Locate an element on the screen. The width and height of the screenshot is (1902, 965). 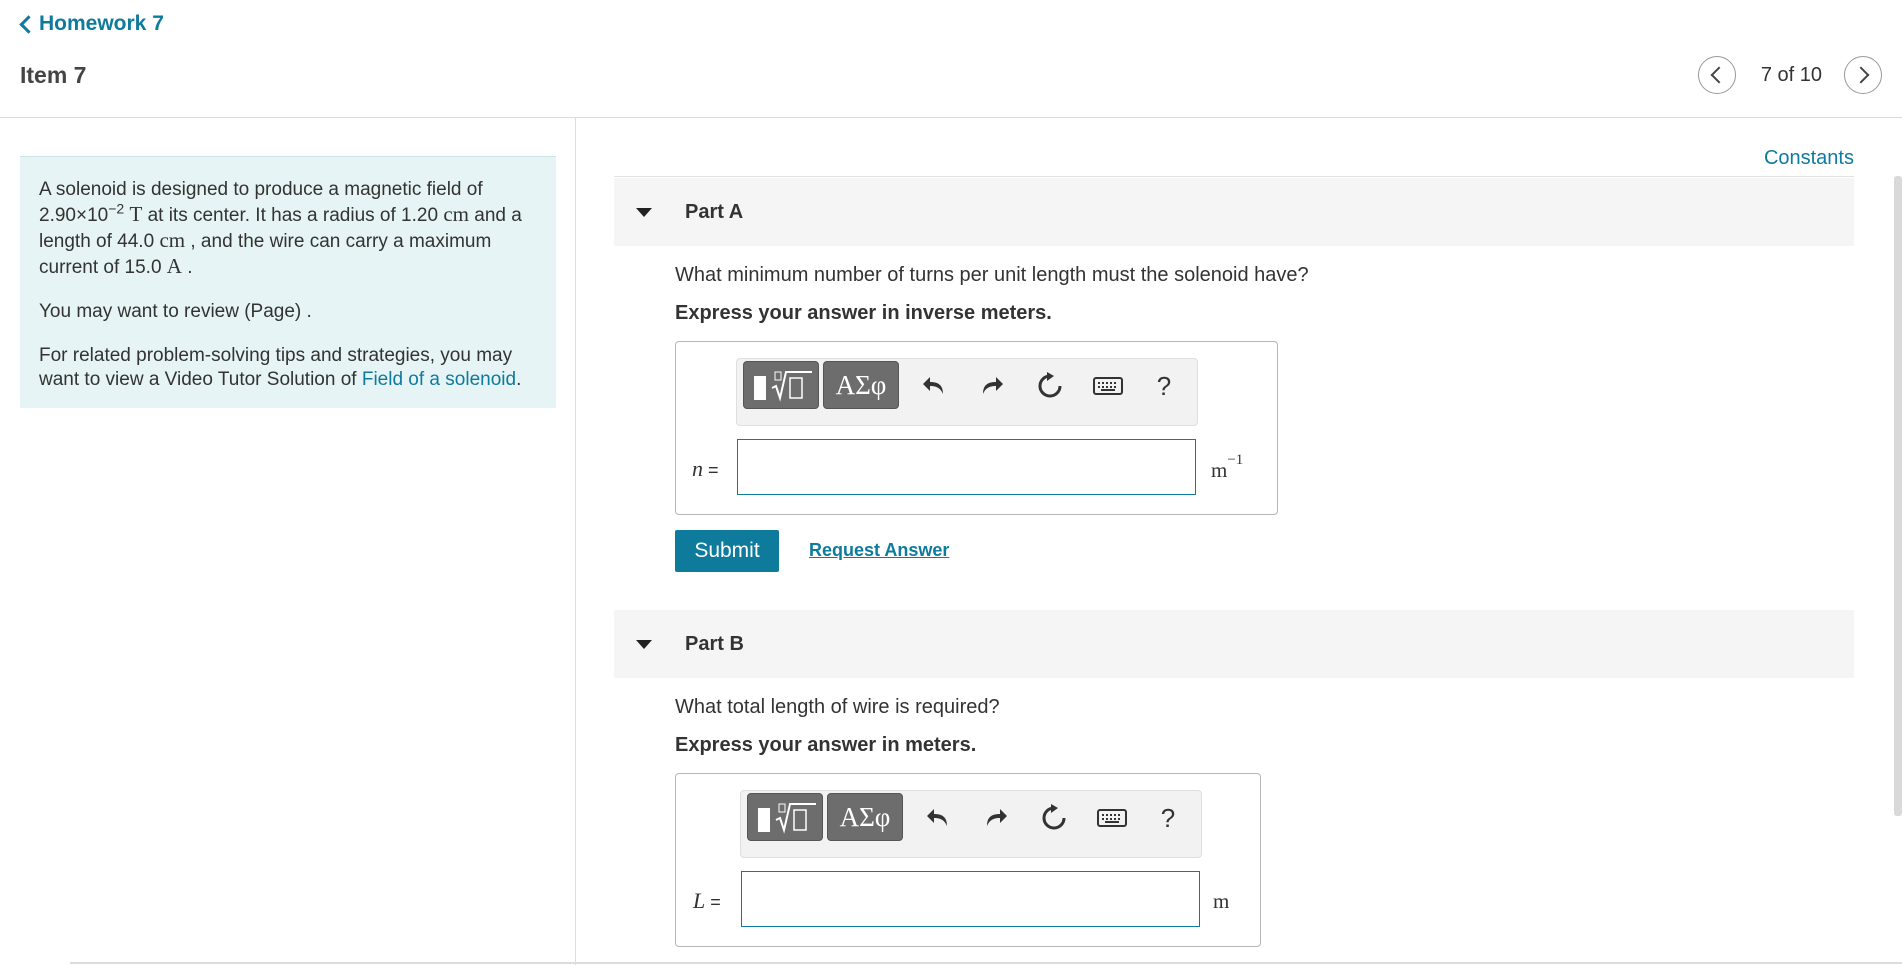
current-unit: A is located at coordinates (174, 266).